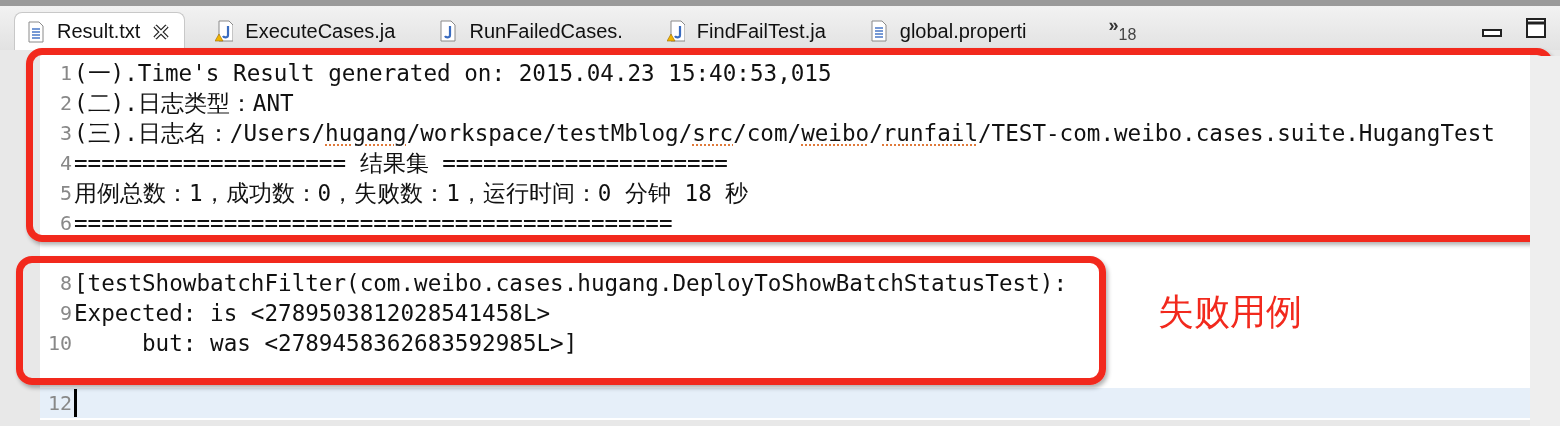 Image resolution: width=1560 pixels, height=426 pixels. What do you see at coordinates (65, 103) in the screenshot?
I see `line-number: 2` at bounding box center [65, 103].